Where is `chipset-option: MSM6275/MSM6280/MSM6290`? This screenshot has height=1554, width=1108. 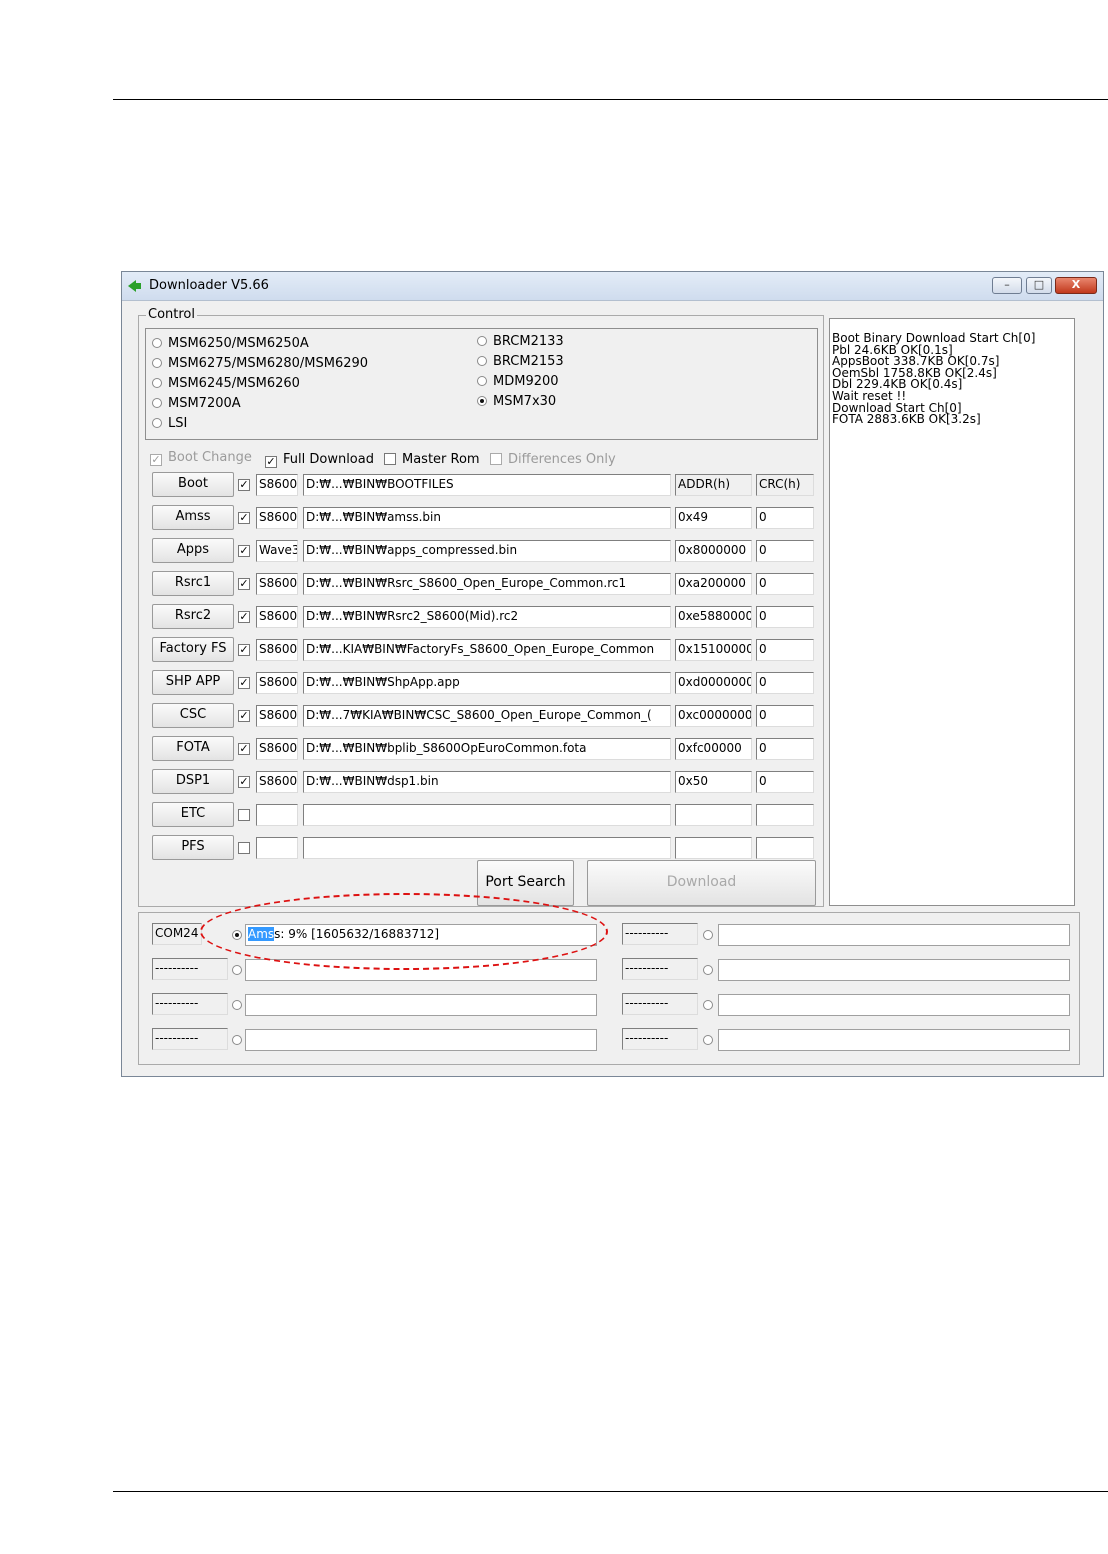 chipset-option: MSM6275/MSM6280/MSM6290 is located at coordinates (260, 363).